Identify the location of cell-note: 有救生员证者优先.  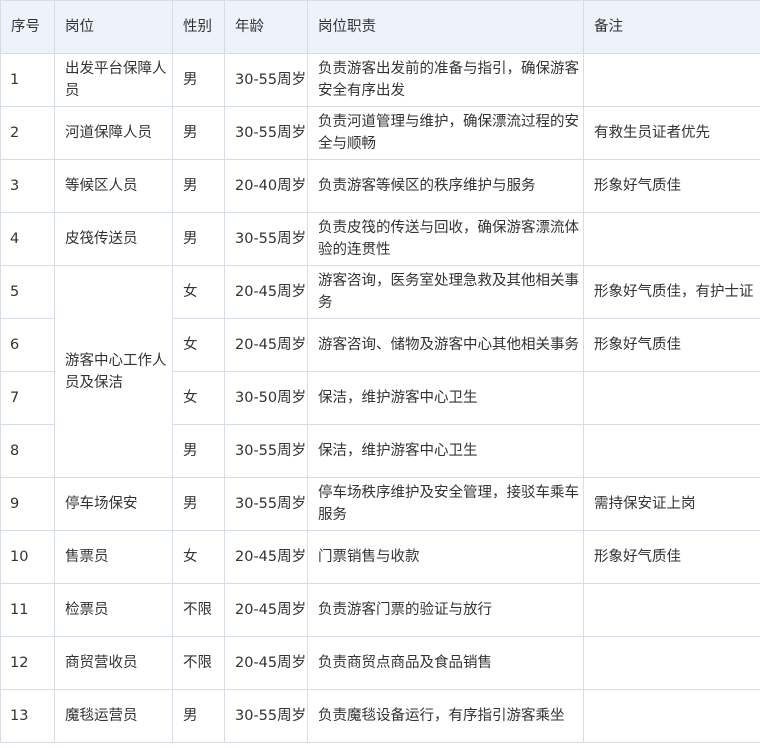
(671, 133).